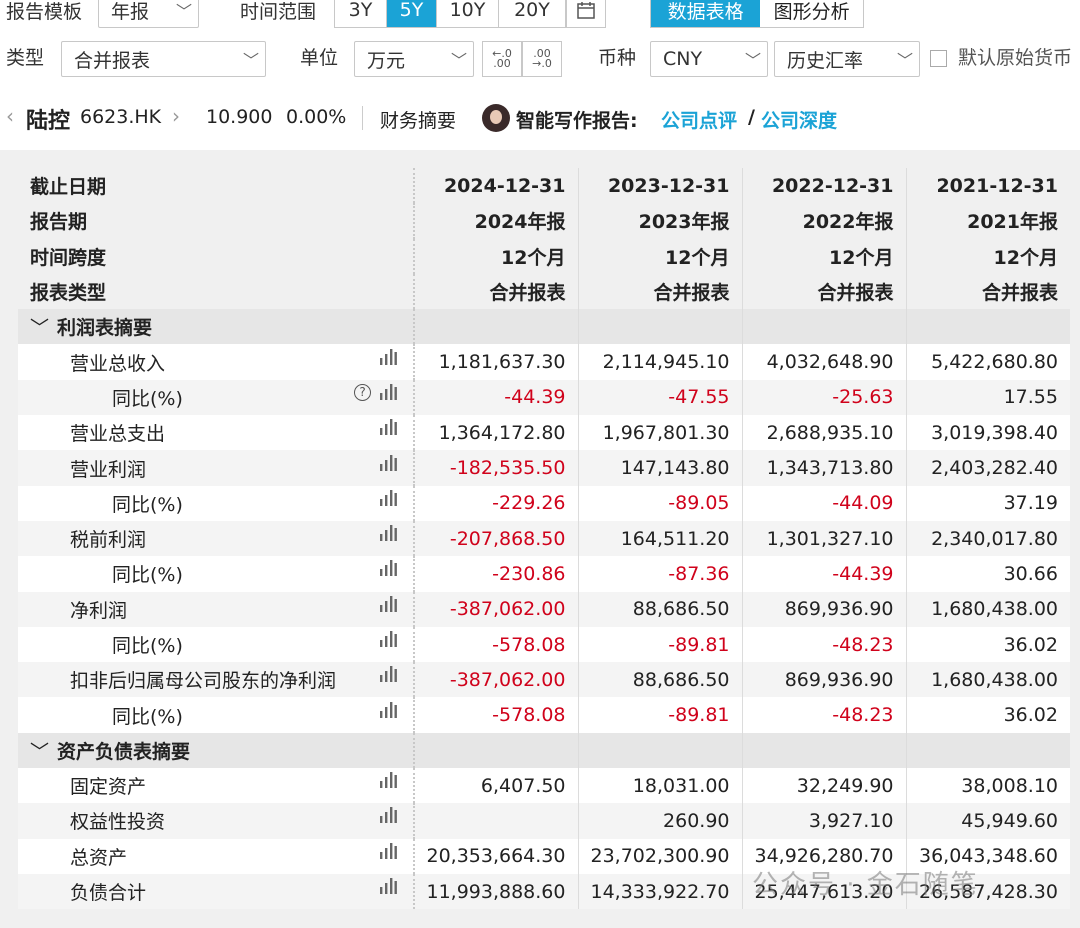 Image resolution: width=1080 pixels, height=928 pixels. Describe the element at coordinates (988, 362) in the screenshot. I see `cell-value: 5,422,680.80` at that location.